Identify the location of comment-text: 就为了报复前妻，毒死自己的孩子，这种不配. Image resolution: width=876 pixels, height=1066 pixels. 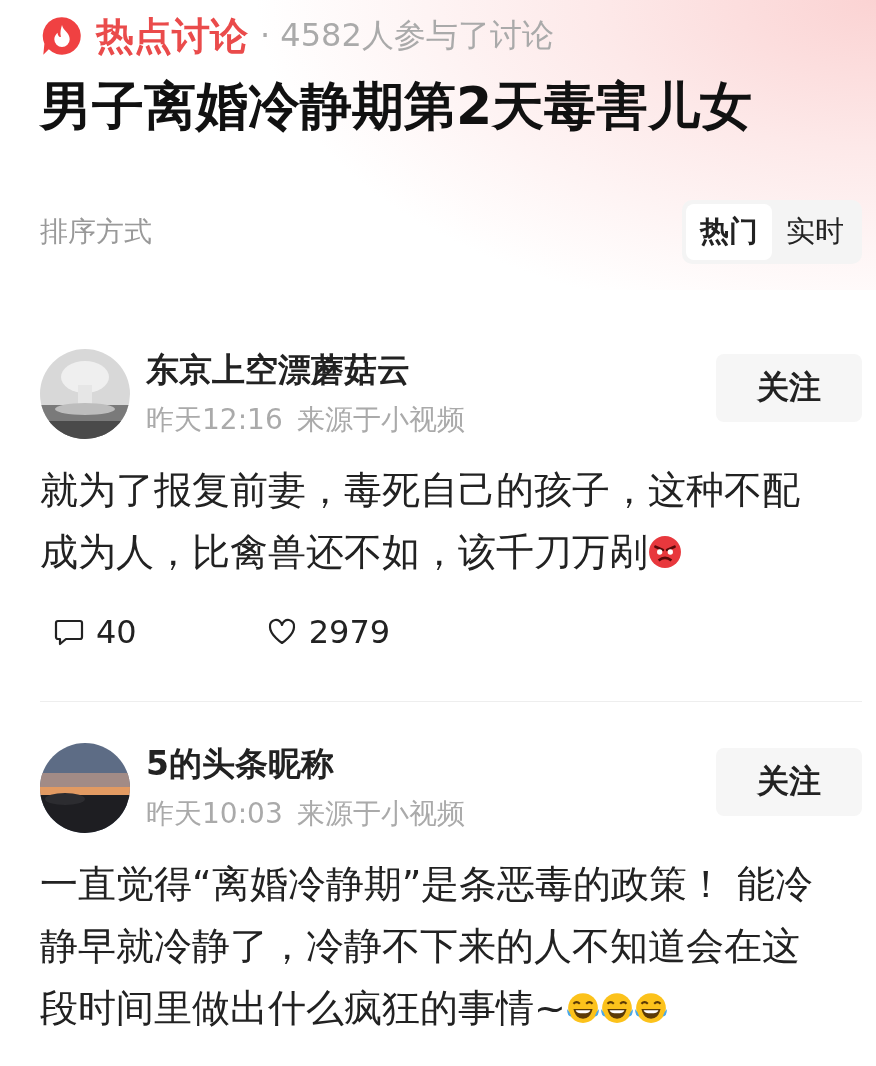
(420, 490).